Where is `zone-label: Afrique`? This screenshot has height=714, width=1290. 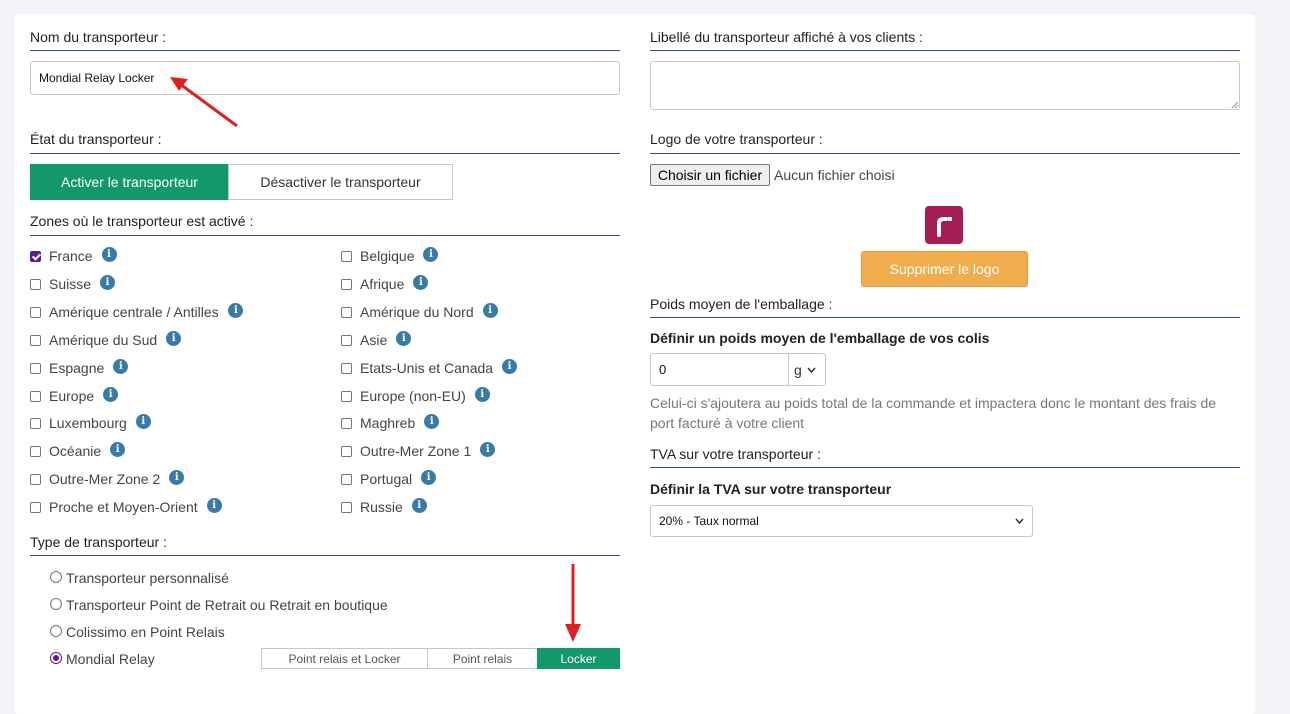 zone-label: Afrique is located at coordinates (382, 284).